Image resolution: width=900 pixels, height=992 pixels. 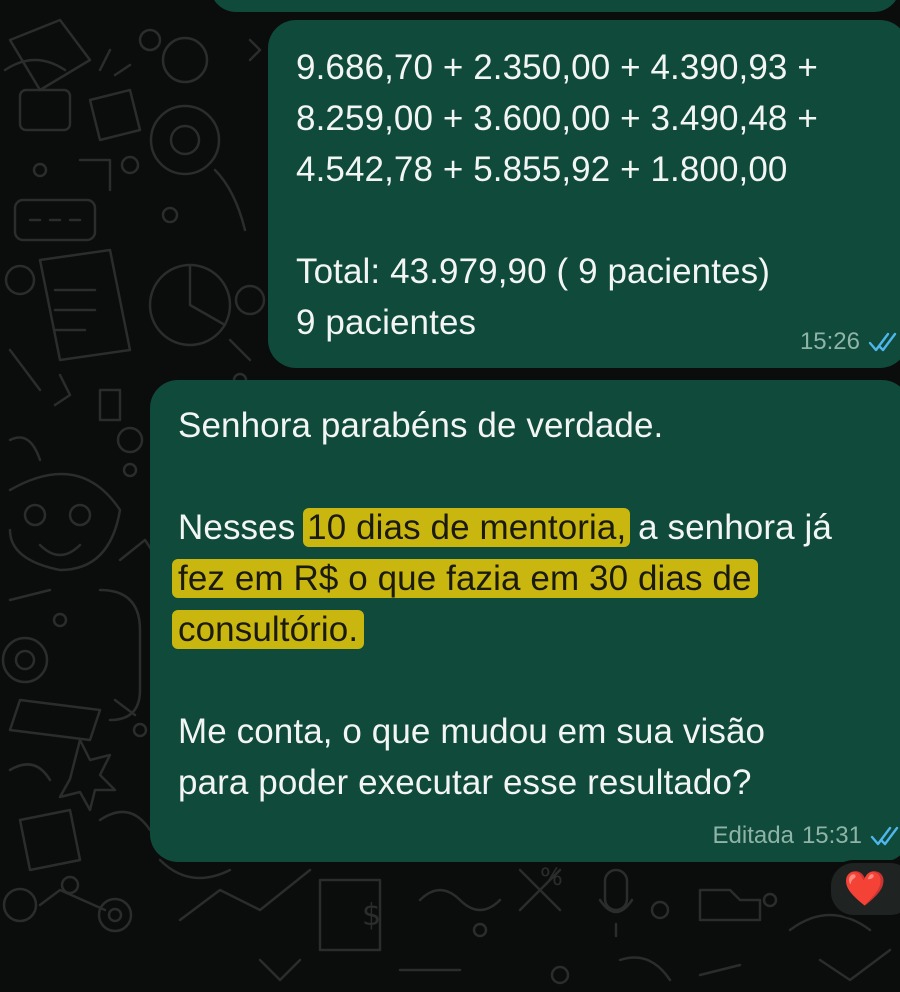 I want to click on highlighted-text: fez em R$ o que fazia em 30 dias de, so click(x=465, y=578).